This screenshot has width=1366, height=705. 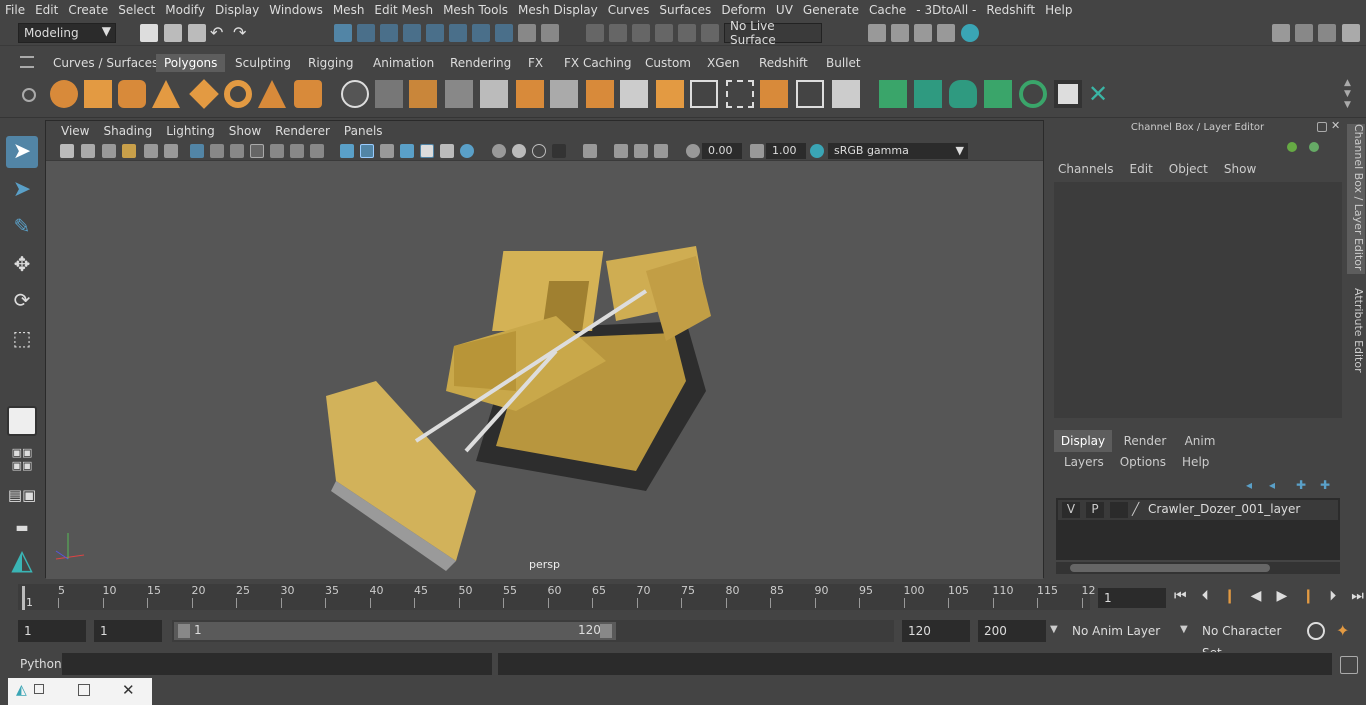 What do you see at coordinates (597, 63) in the screenshot?
I see `tab-fx-caching: FX Caching` at bounding box center [597, 63].